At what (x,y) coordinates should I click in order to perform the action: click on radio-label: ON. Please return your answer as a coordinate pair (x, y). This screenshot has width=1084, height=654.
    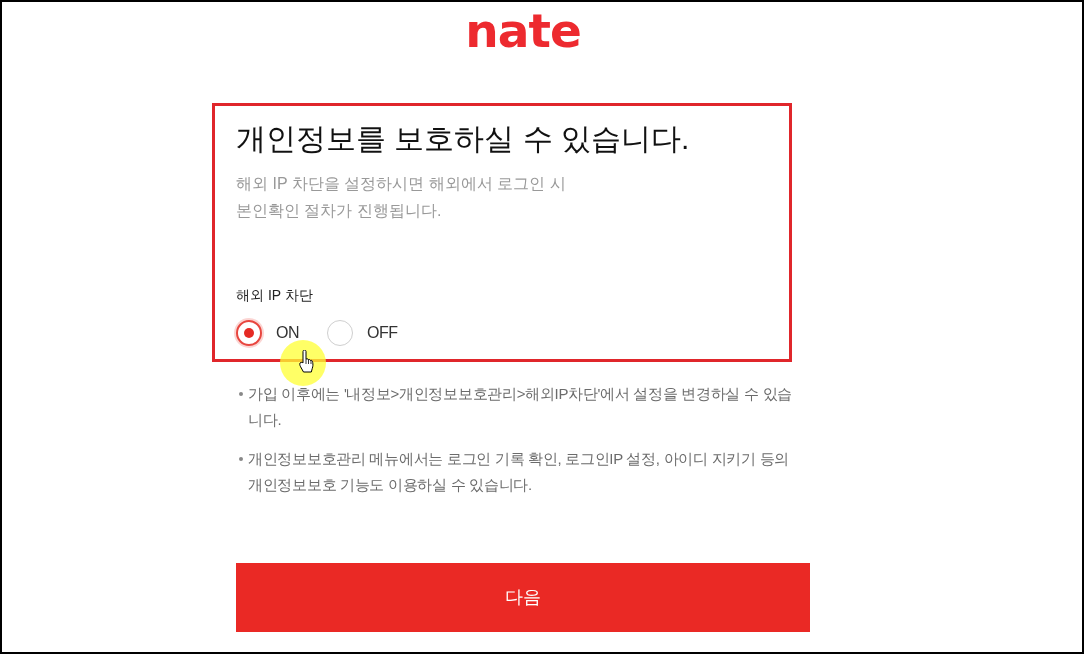
    Looking at the image, I should click on (287, 333).